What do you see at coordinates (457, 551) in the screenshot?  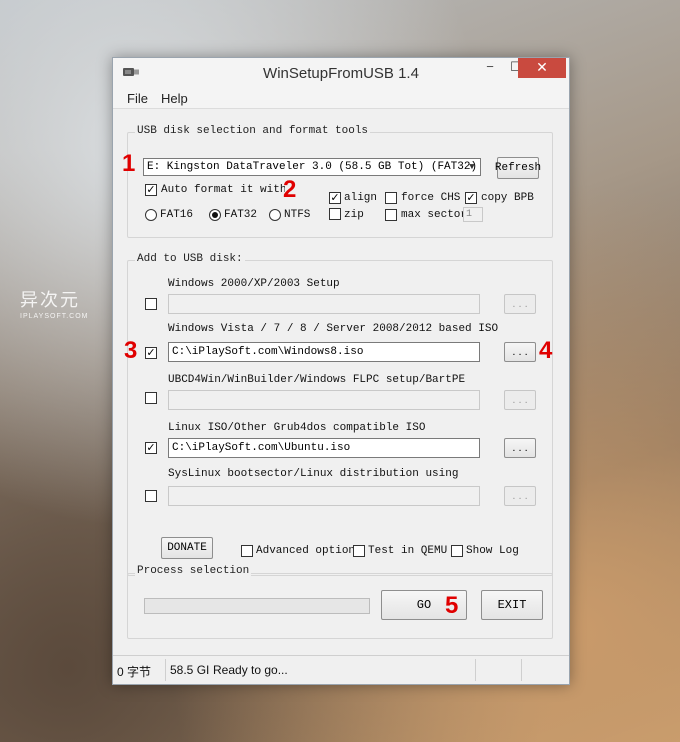 I see `show-log-checkbox` at bounding box center [457, 551].